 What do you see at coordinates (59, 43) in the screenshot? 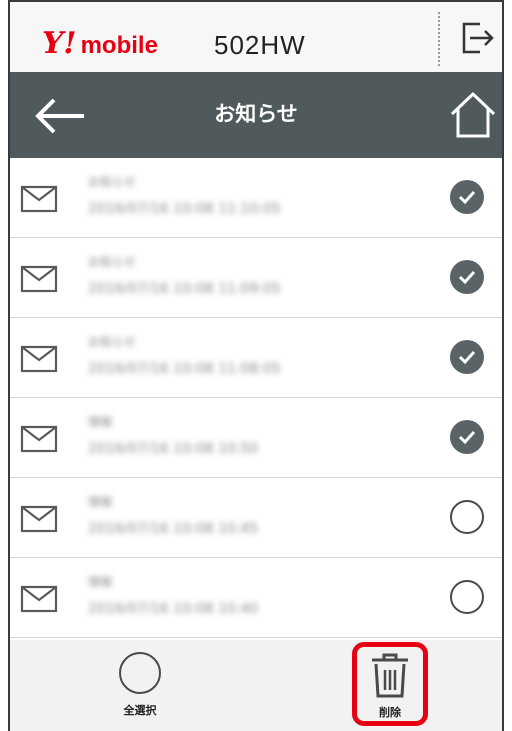
I see `logo-mark: Y!` at bounding box center [59, 43].